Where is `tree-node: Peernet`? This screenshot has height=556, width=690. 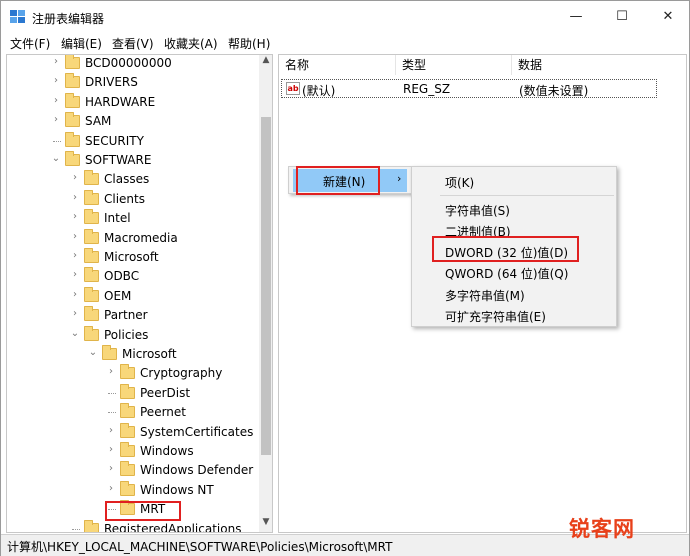 tree-node: Peernet is located at coordinates (132, 412).